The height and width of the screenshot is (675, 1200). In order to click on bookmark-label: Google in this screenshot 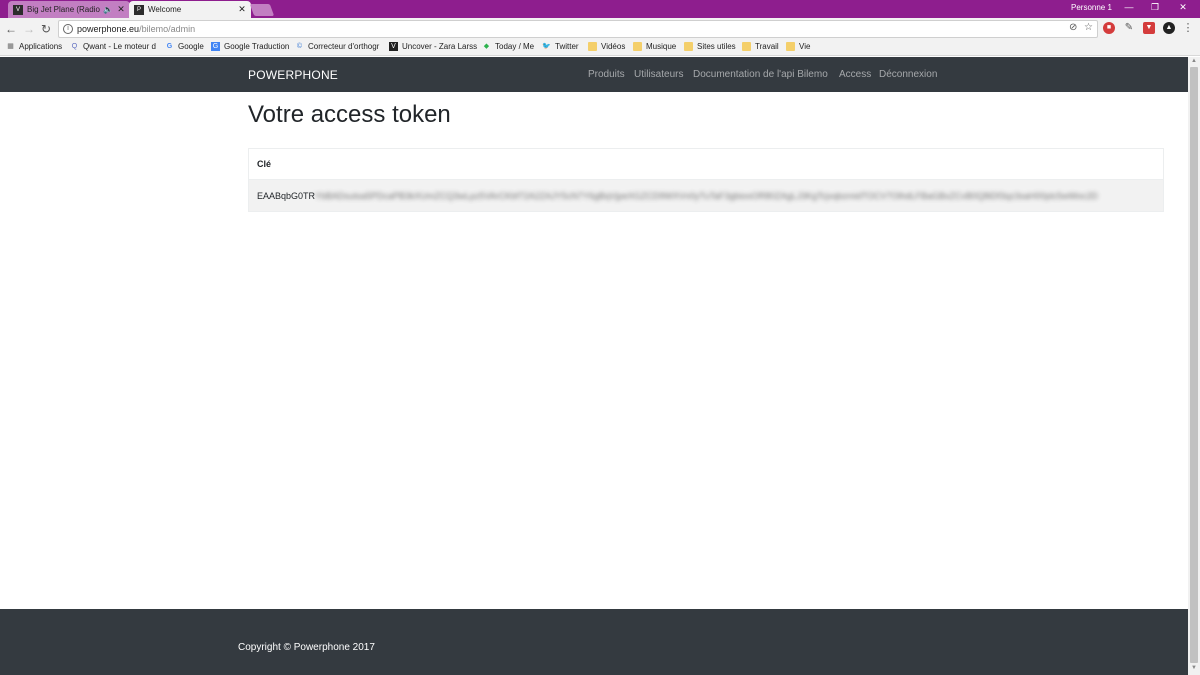, I will do `click(191, 46)`.